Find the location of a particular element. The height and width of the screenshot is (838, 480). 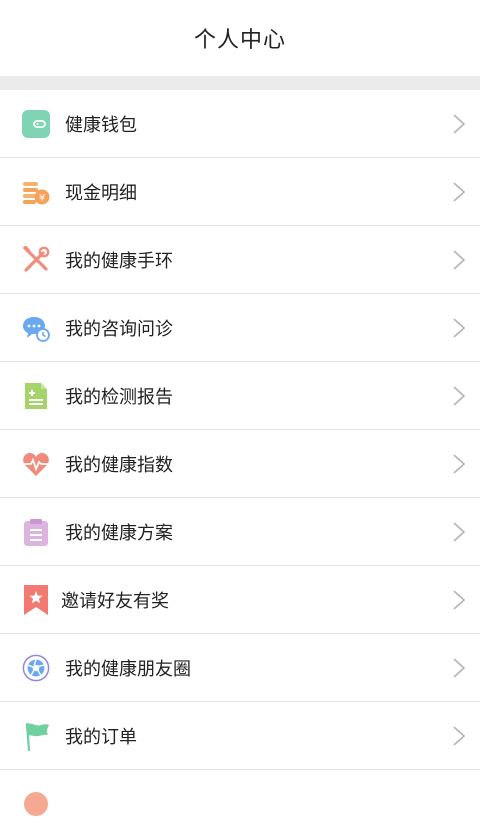

menu-item-plan: 我的健康方案 is located at coordinates (240, 532).